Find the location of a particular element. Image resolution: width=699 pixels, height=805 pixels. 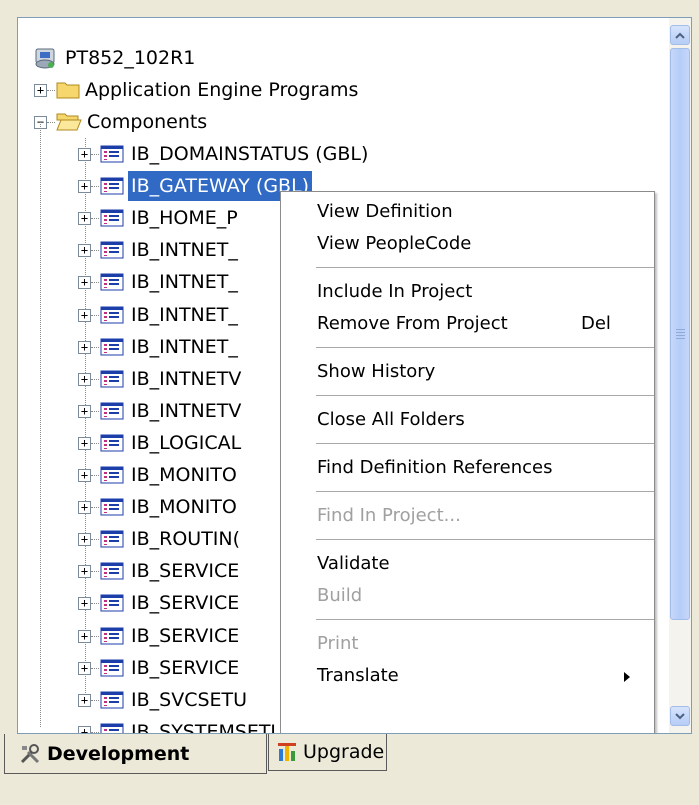

chevron-up-icon is located at coordinates (680, 35).